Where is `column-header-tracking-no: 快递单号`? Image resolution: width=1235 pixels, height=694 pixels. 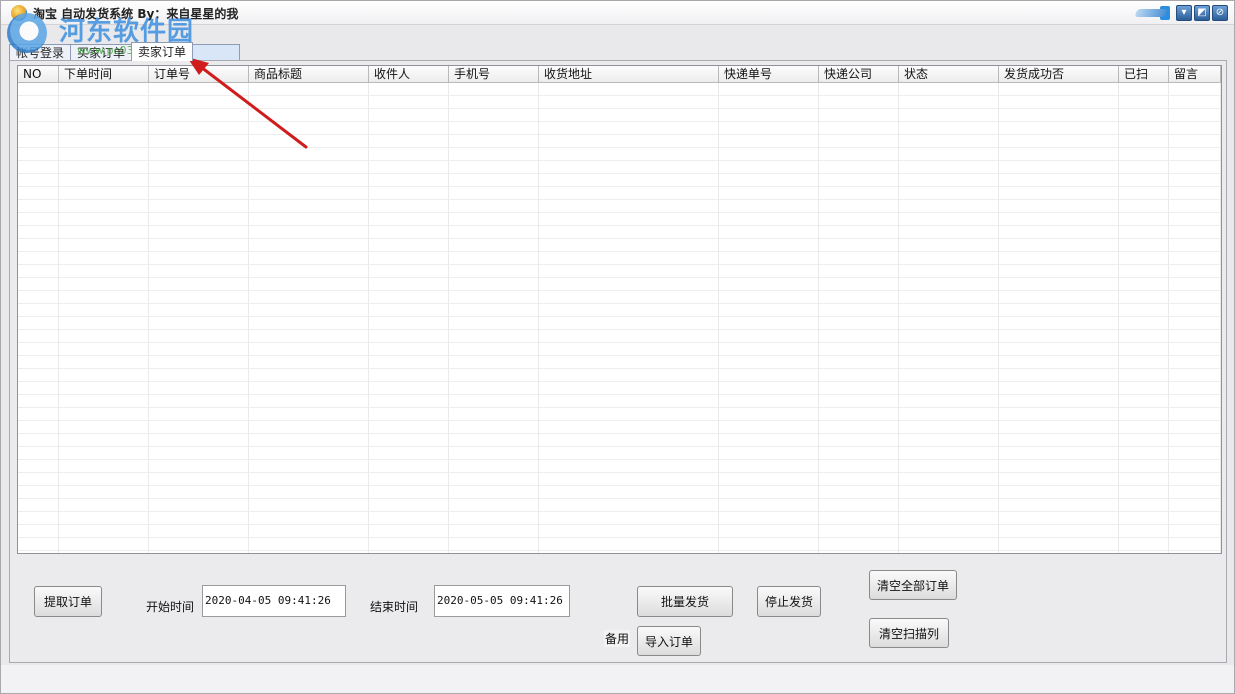
column-header-tracking-no: 快递单号 is located at coordinates (769, 74).